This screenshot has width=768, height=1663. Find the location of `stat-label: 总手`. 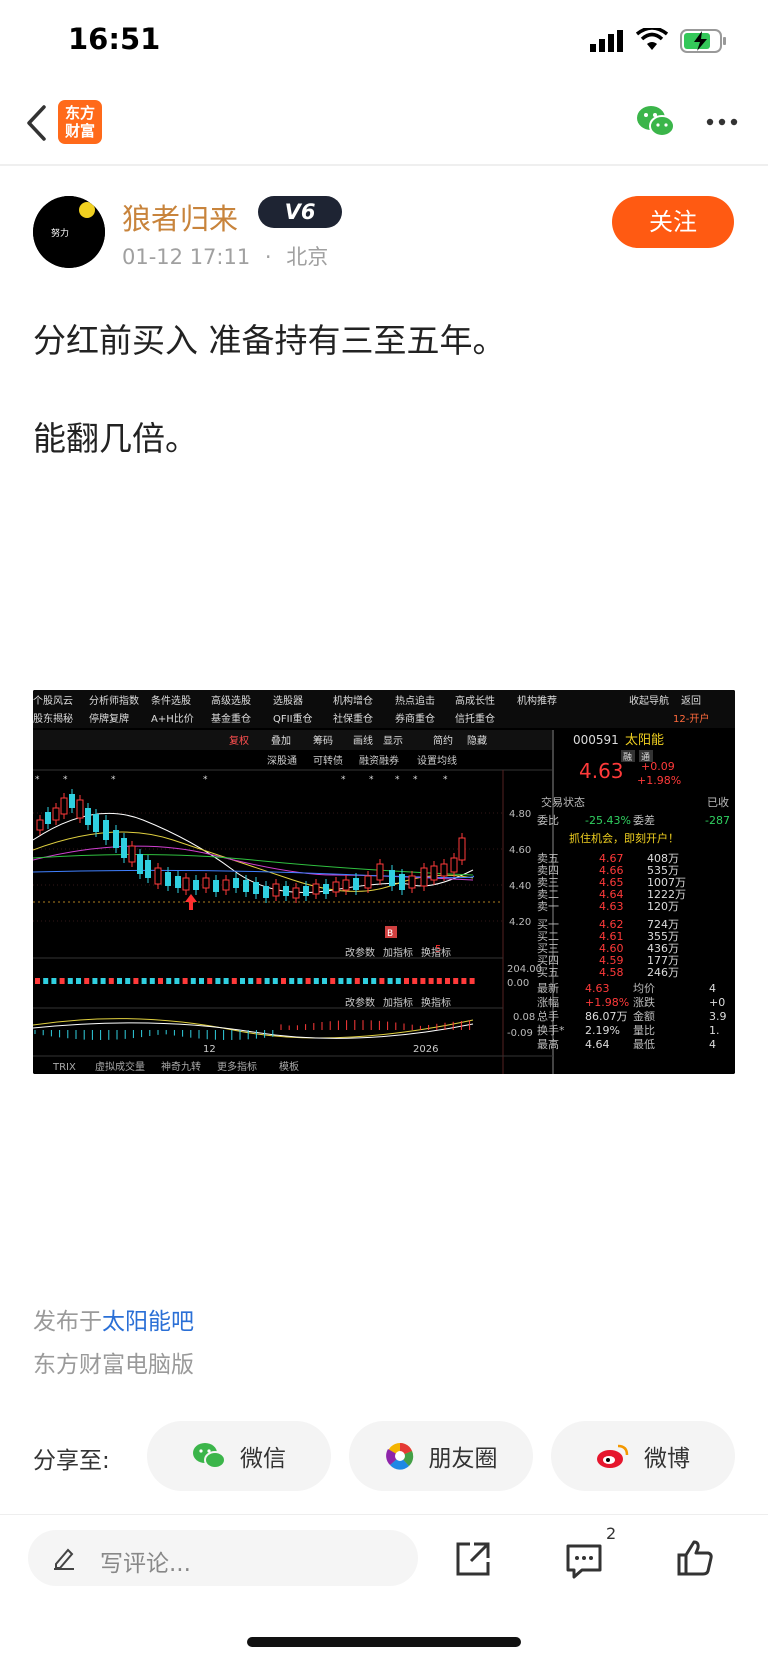

stat-label: 总手 is located at coordinates (548, 1016).